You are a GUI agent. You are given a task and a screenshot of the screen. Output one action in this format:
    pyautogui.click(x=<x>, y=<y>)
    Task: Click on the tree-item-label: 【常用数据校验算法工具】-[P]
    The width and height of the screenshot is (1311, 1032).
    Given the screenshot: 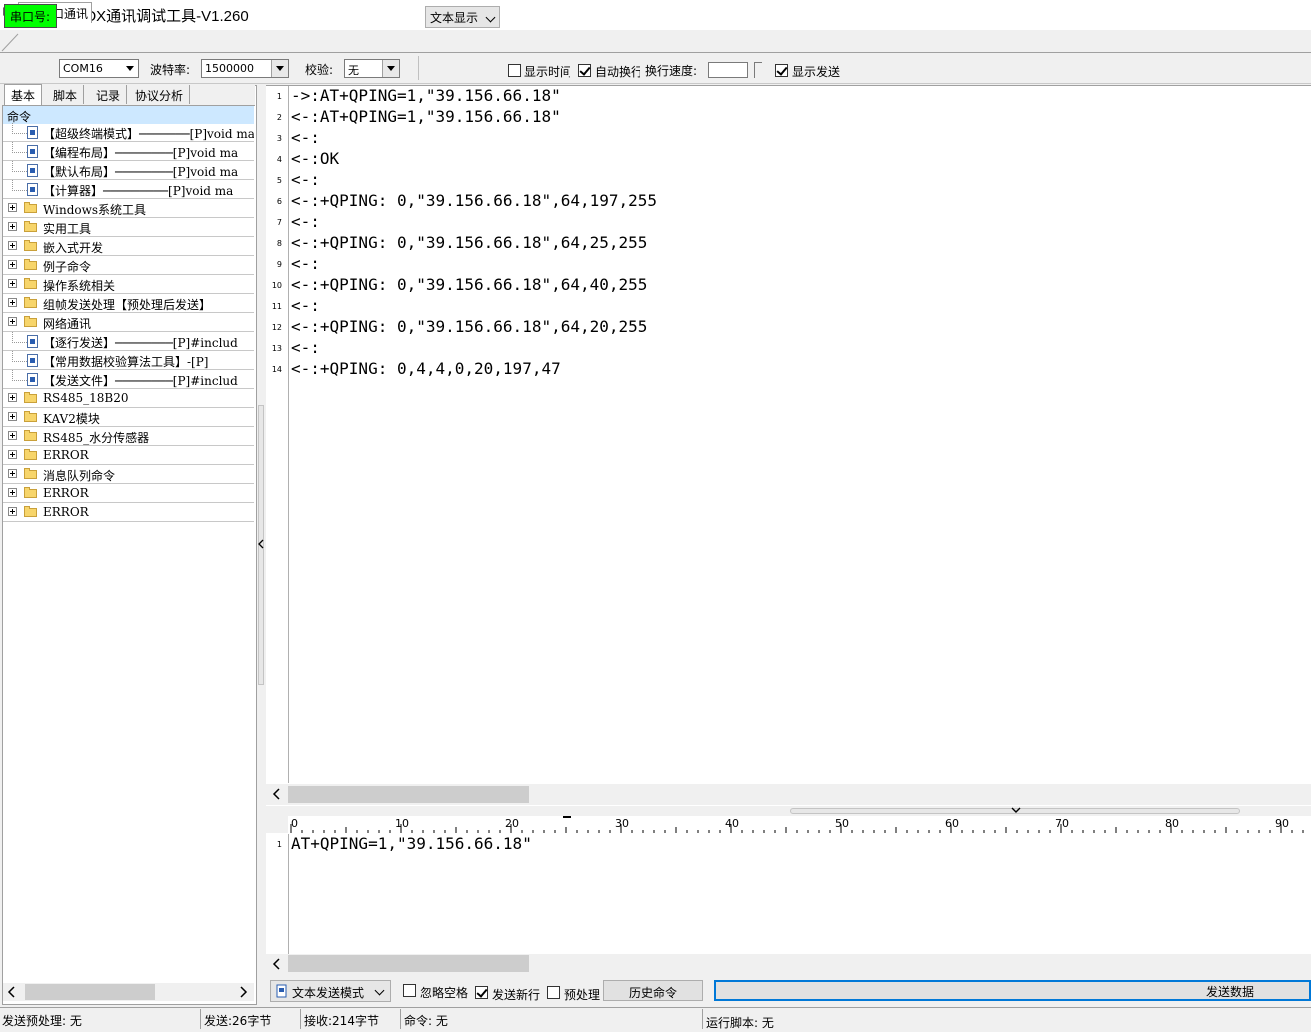 What is the action you would take?
    pyautogui.click(x=126, y=362)
    